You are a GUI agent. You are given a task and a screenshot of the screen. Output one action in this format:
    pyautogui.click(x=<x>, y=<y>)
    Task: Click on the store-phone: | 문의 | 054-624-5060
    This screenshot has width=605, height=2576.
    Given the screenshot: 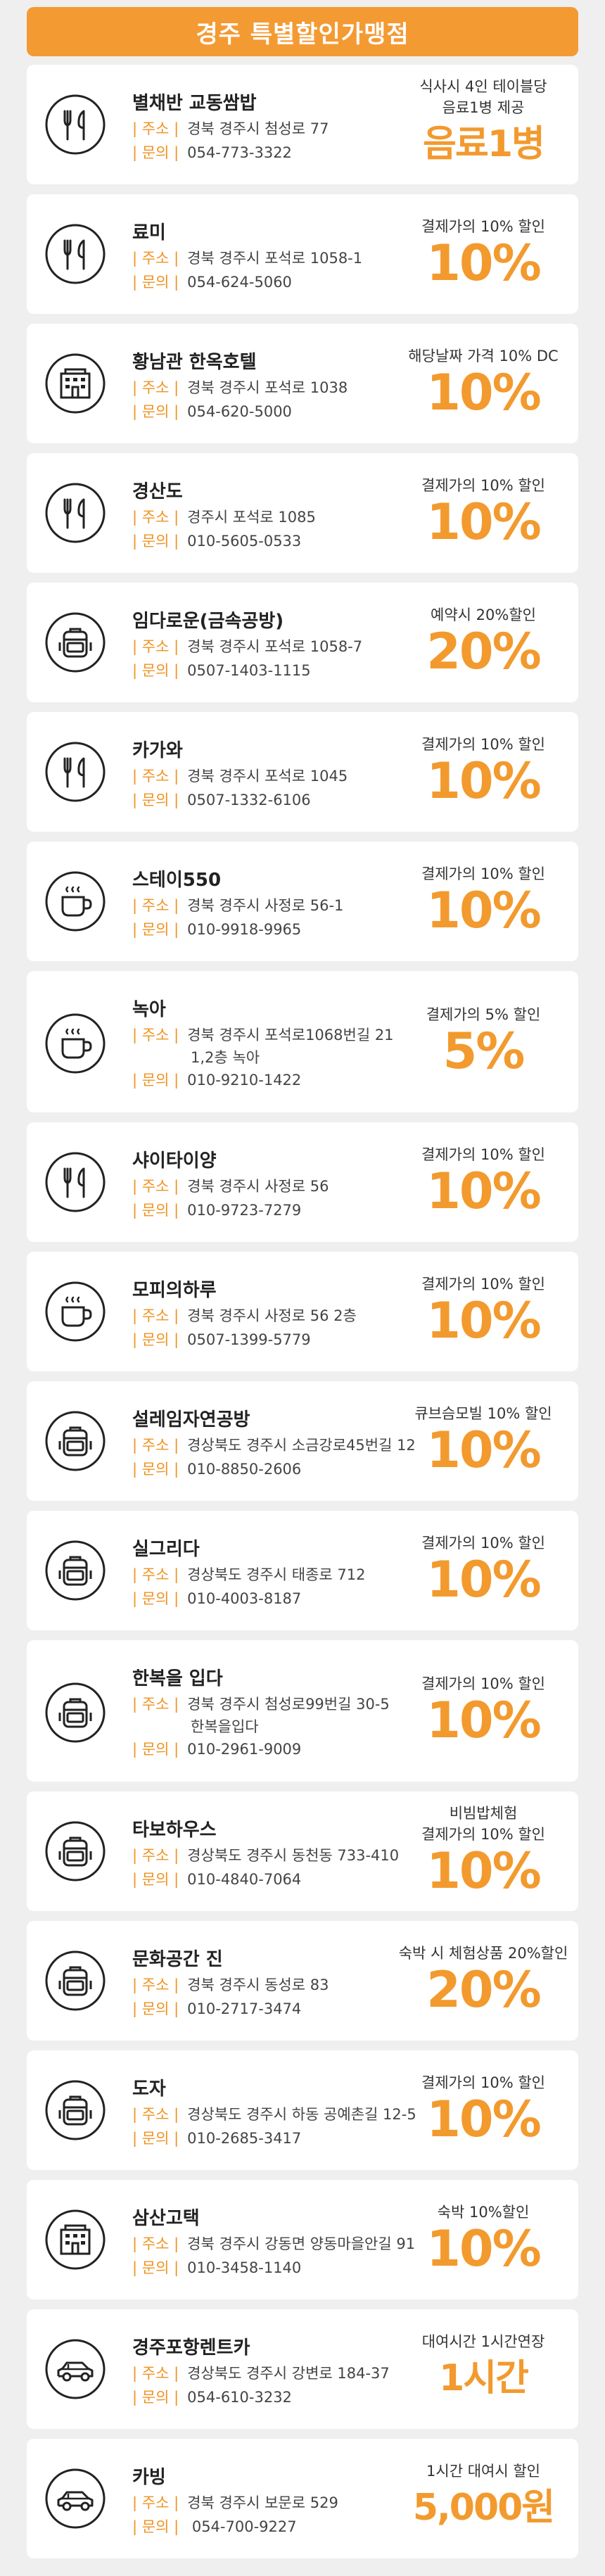 What is the action you would take?
    pyautogui.click(x=212, y=281)
    